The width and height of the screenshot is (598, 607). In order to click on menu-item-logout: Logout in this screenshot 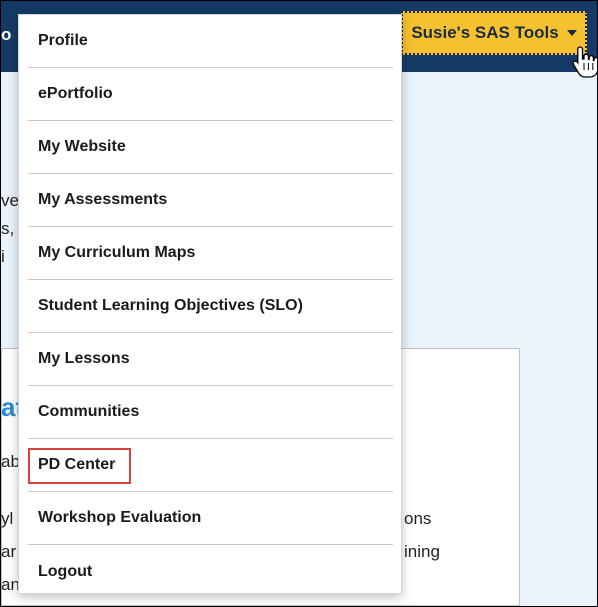, I will do `click(210, 571)`.